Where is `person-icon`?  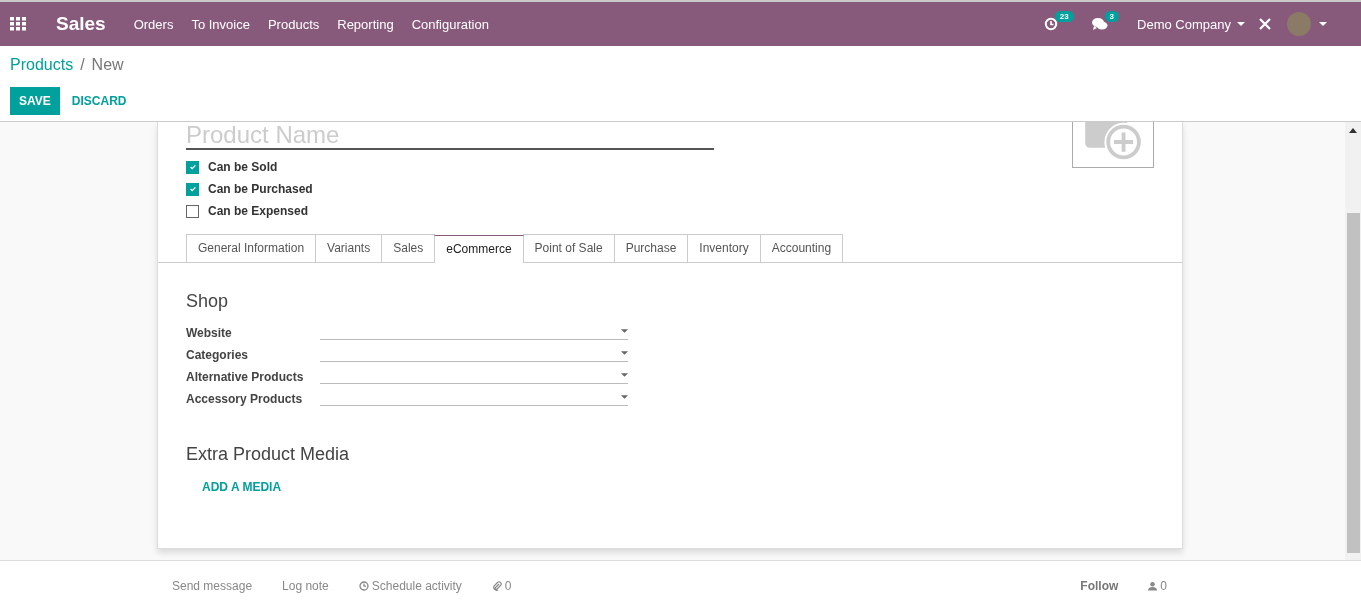 person-icon is located at coordinates (1153, 586).